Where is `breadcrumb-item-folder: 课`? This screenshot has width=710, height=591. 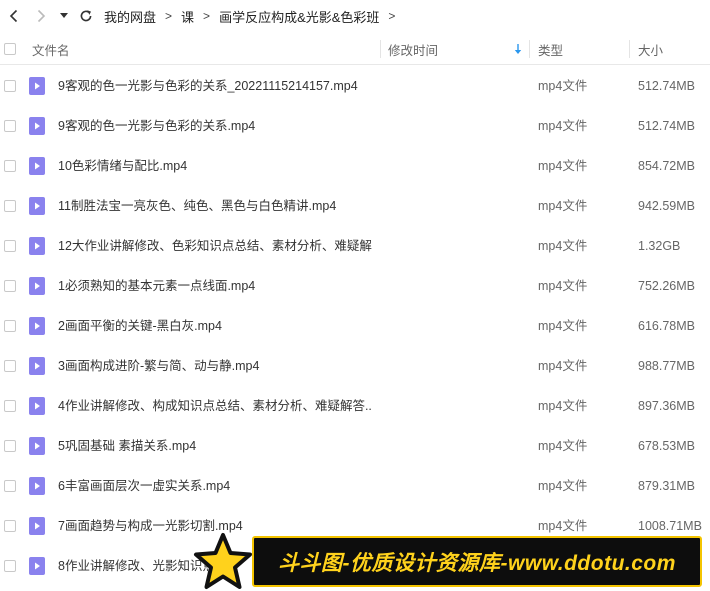 breadcrumb-item-folder: 课 is located at coordinates (187, 16).